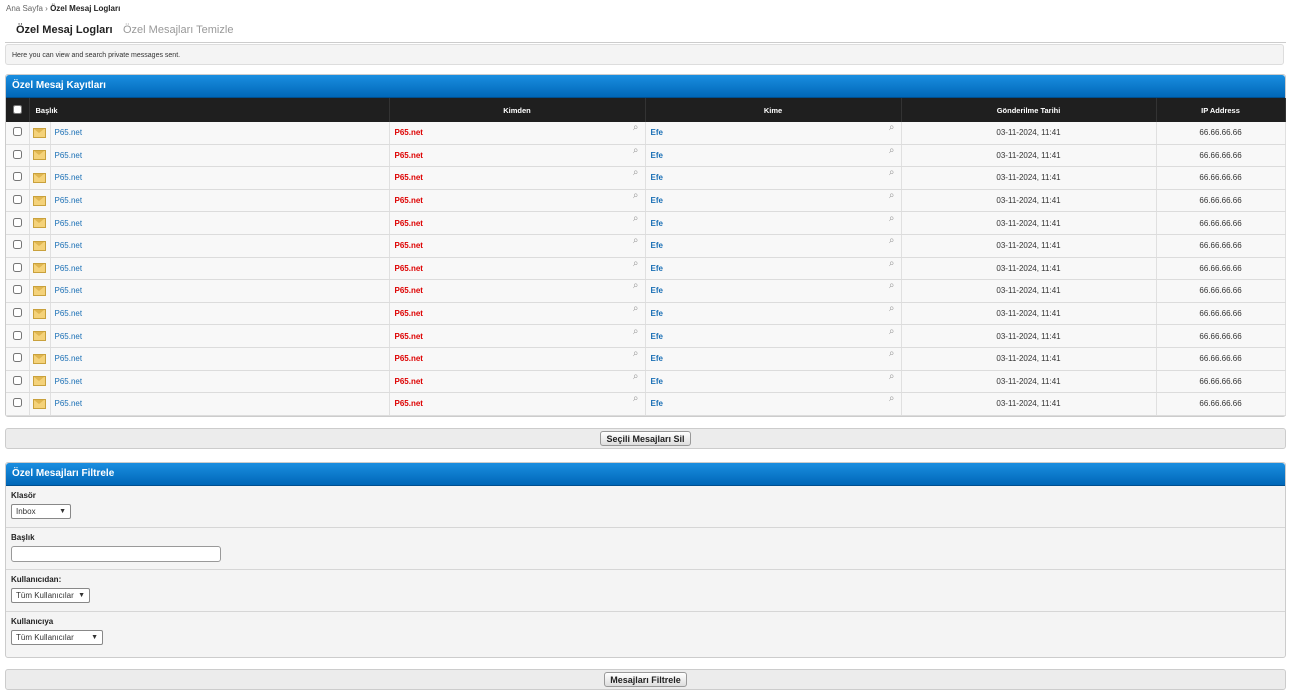 Image resolution: width=1290 pixels, height=697 pixels. I want to click on from-user-select: Tüm Kullanıcılar ▼, so click(50, 595).